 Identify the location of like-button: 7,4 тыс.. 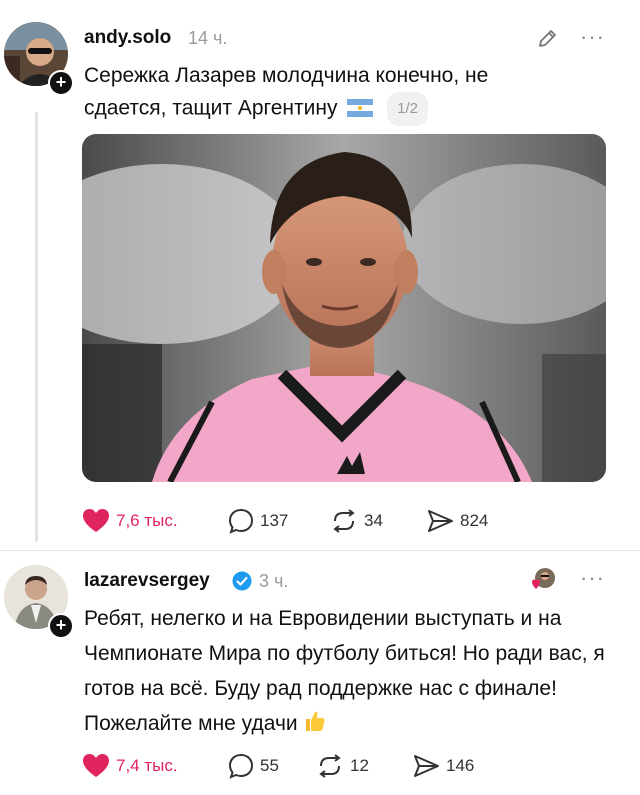
(130, 766).